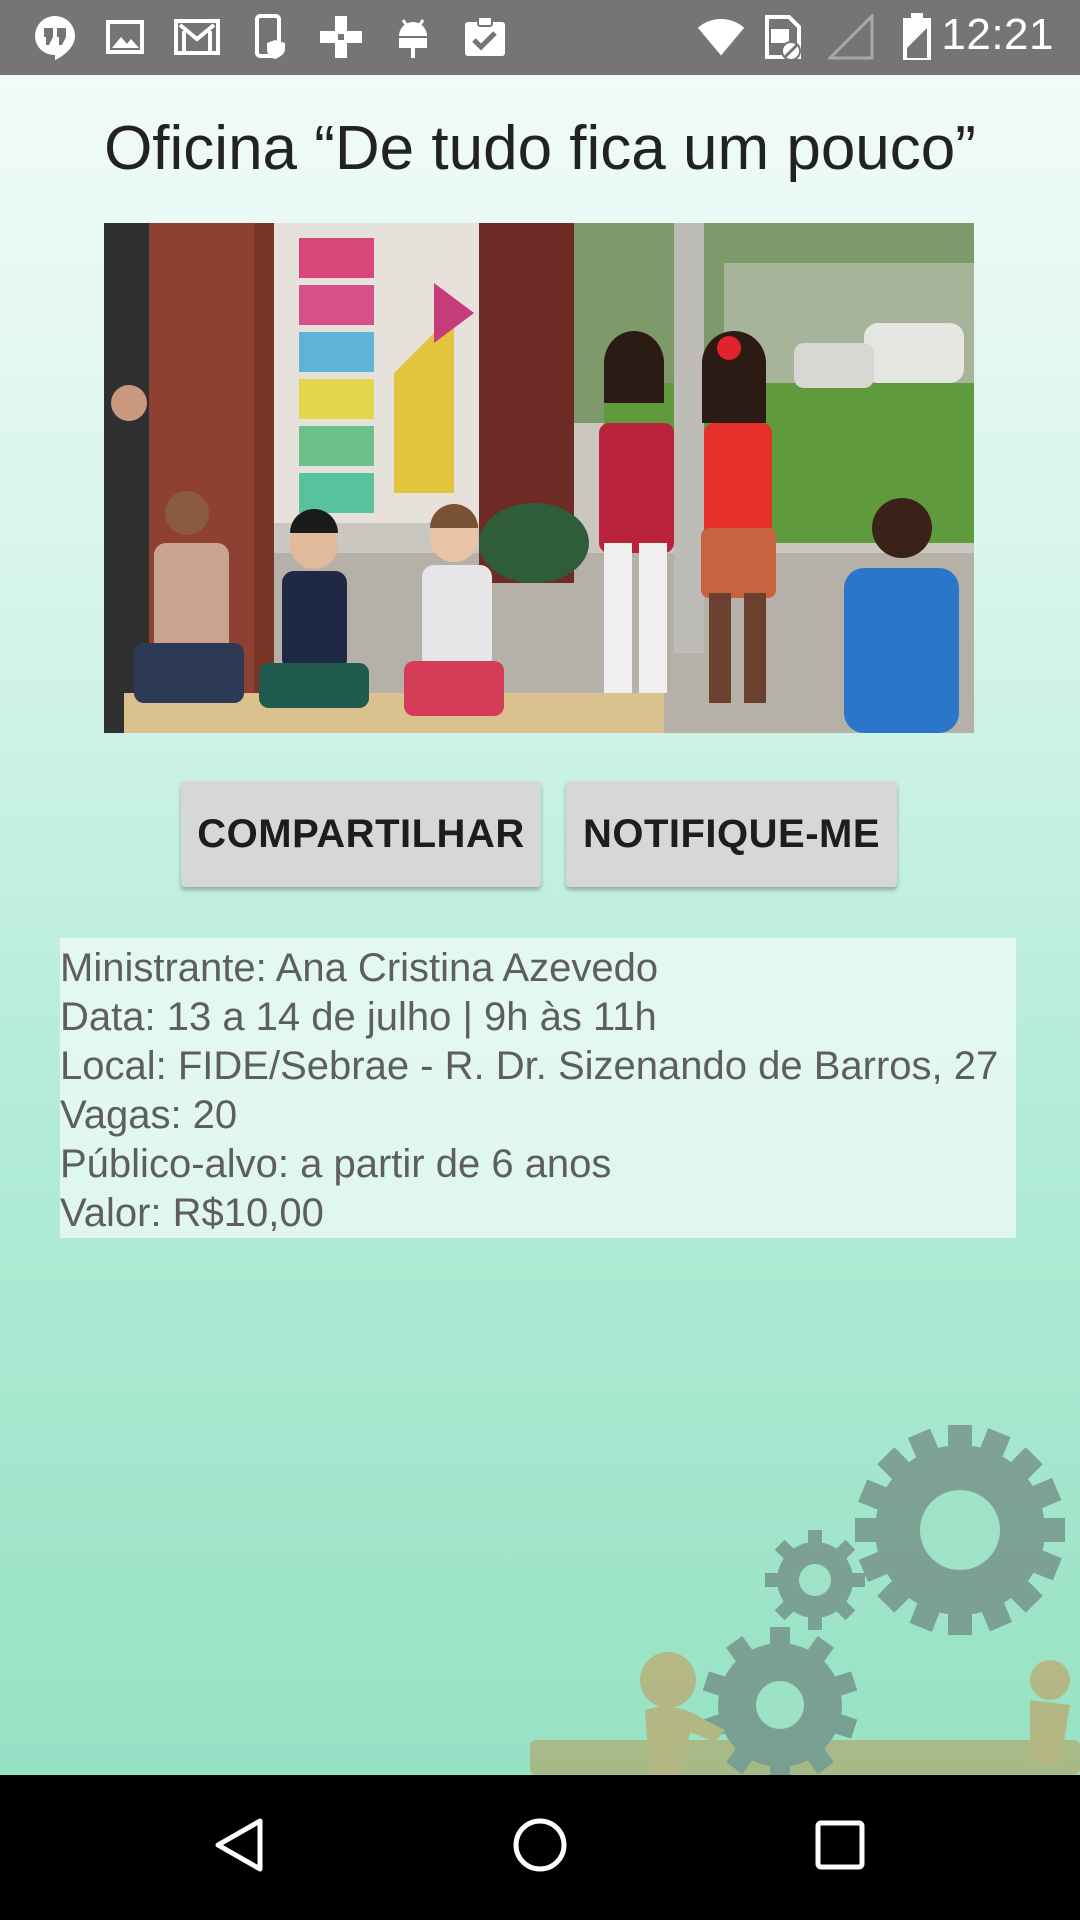  I want to click on gears-illustration, so click(805, 1600).